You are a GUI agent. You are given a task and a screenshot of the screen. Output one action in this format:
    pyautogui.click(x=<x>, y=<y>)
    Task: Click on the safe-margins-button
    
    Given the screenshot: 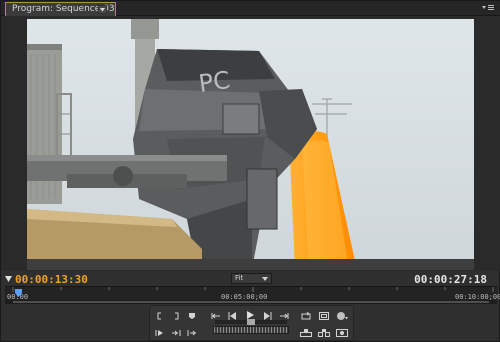 What is the action you would take?
    pyautogui.click(x=324, y=315)
    